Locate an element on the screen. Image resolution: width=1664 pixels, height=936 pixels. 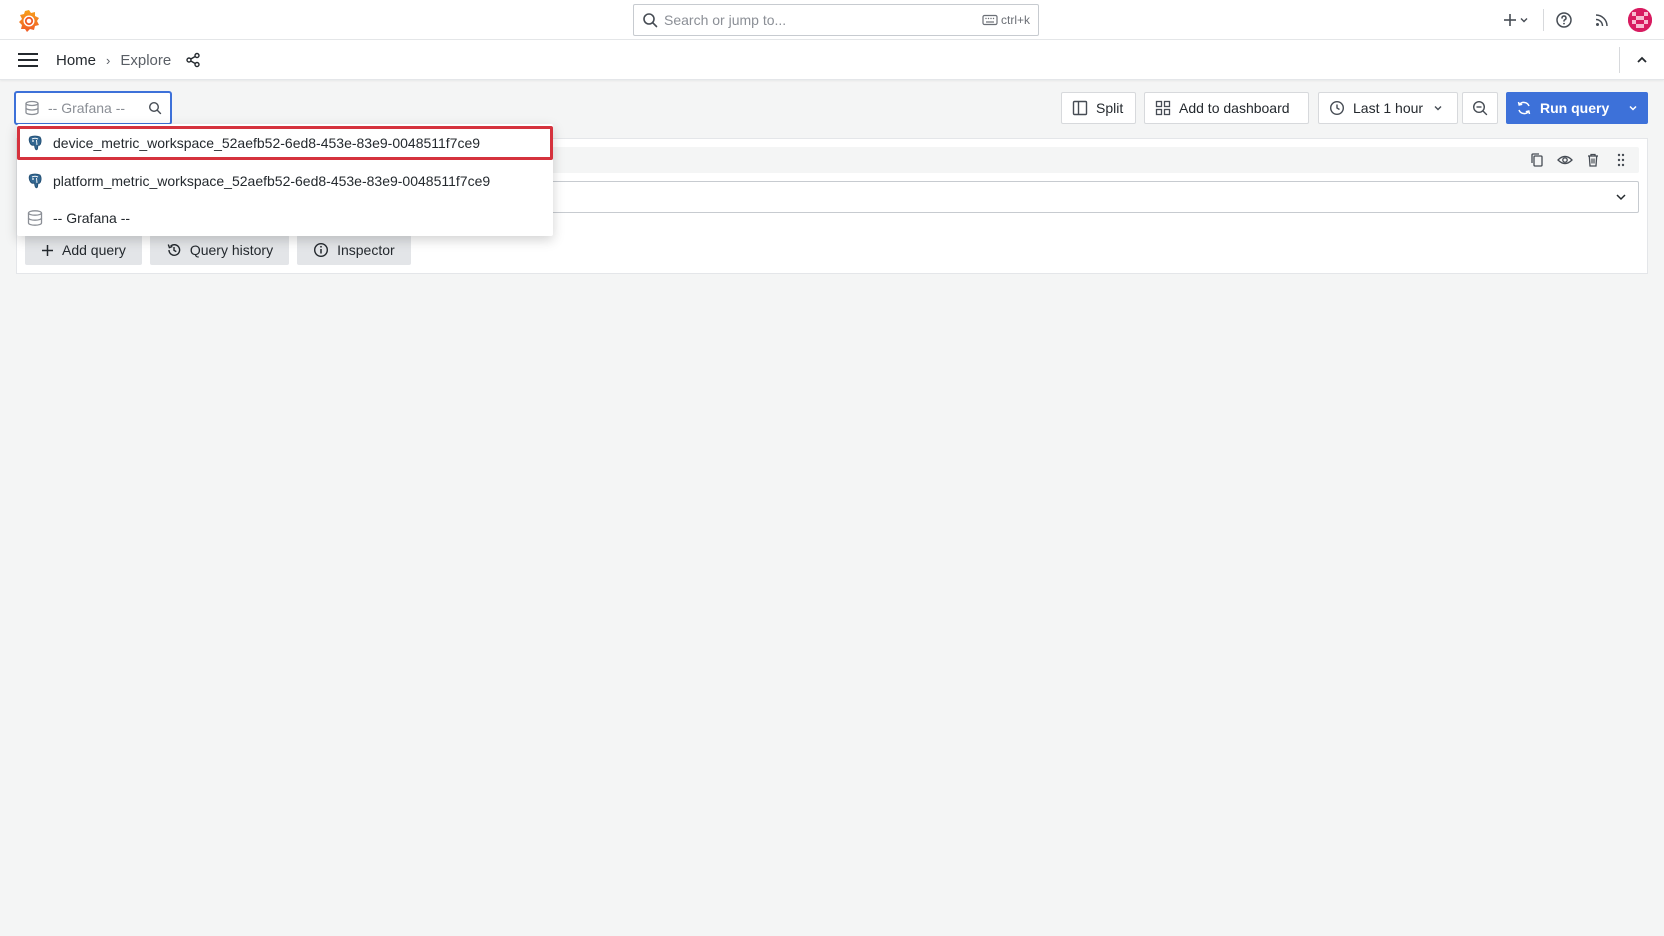
collapse-header-button is located at coordinates (1642, 60).